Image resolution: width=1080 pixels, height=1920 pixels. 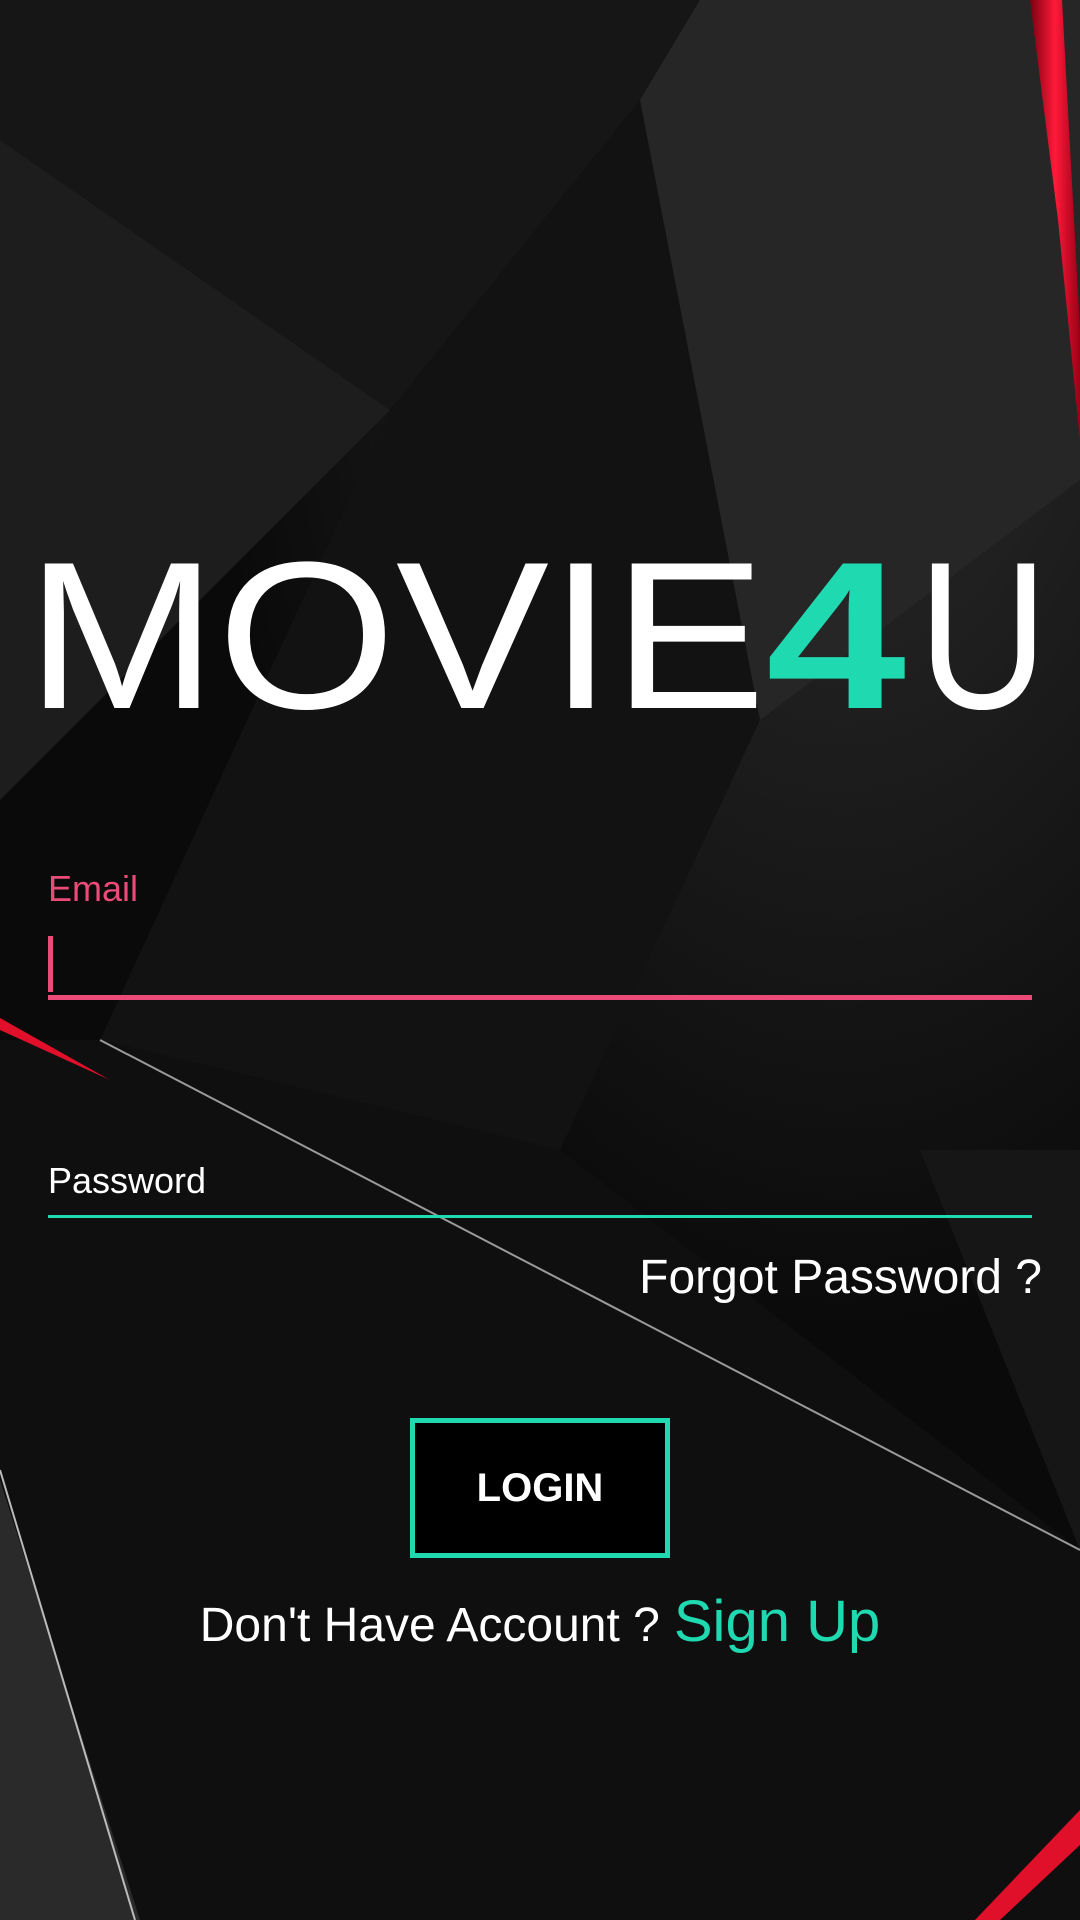 What do you see at coordinates (127, 1180) in the screenshot?
I see `password-label: Password` at bounding box center [127, 1180].